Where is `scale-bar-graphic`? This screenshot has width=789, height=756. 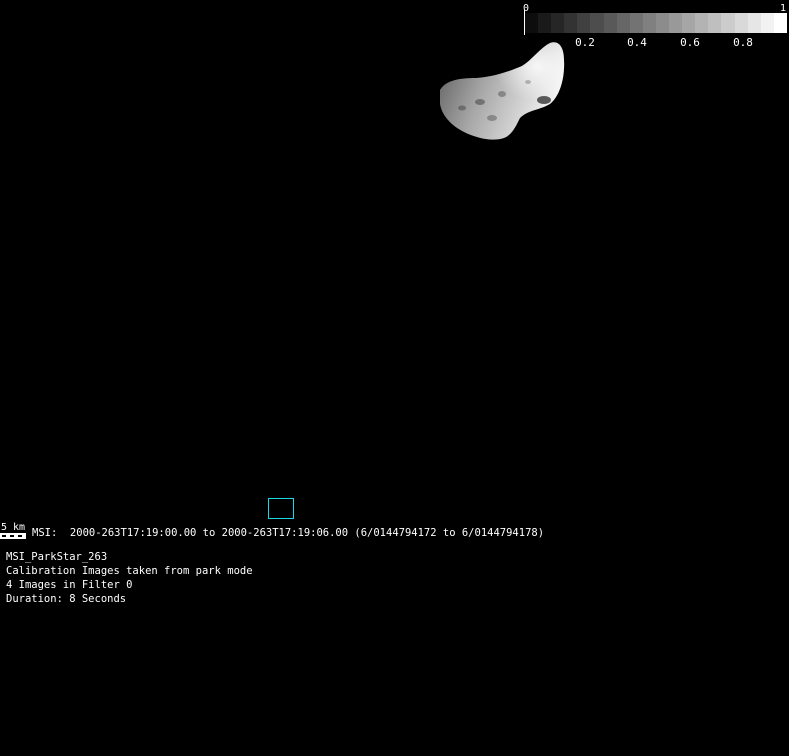 scale-bar-graphic is located at coordinates (13, 536).